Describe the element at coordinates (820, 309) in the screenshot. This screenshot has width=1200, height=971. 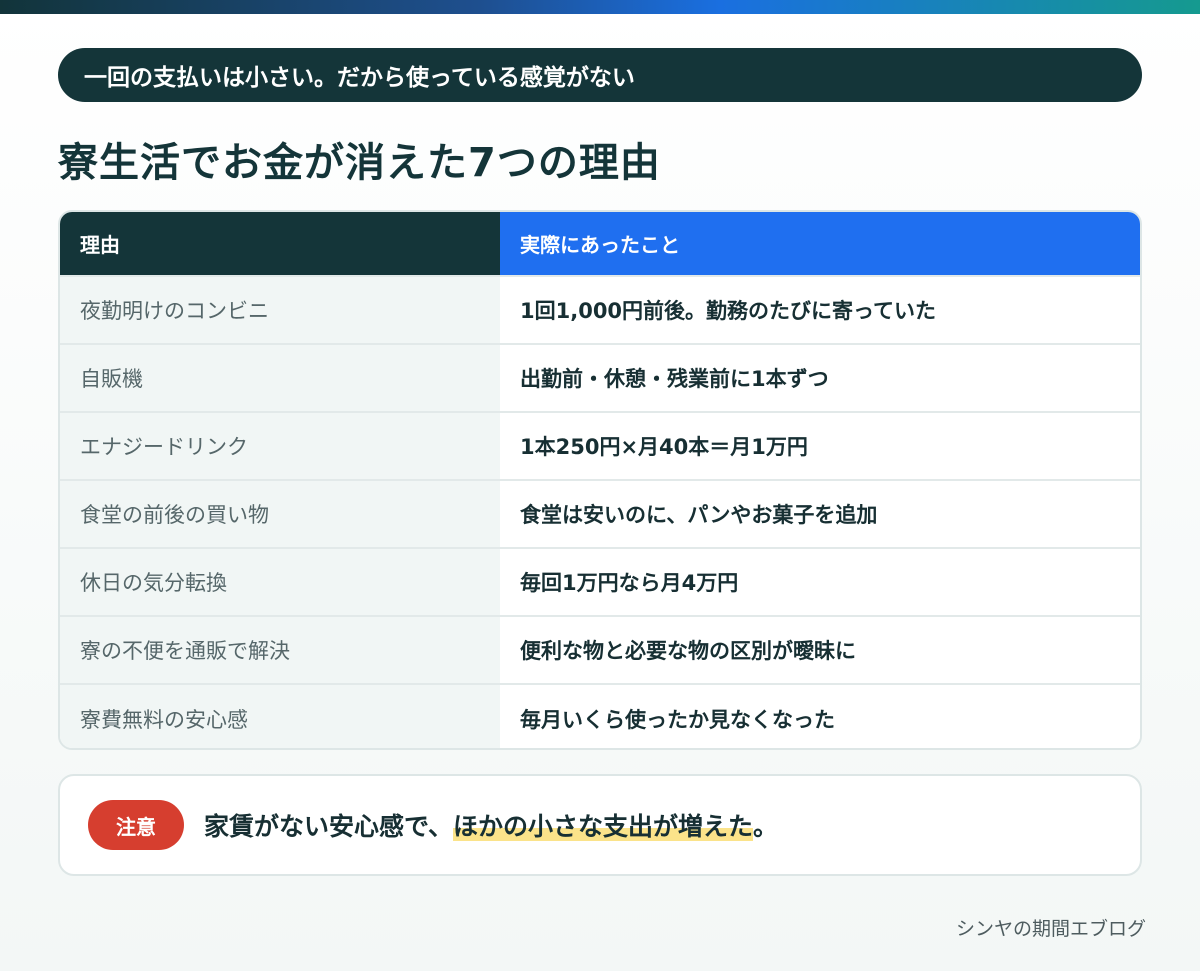
I see `actual-cell: 1回1,000円前後。勤務のたびに寄っていた` at that location.